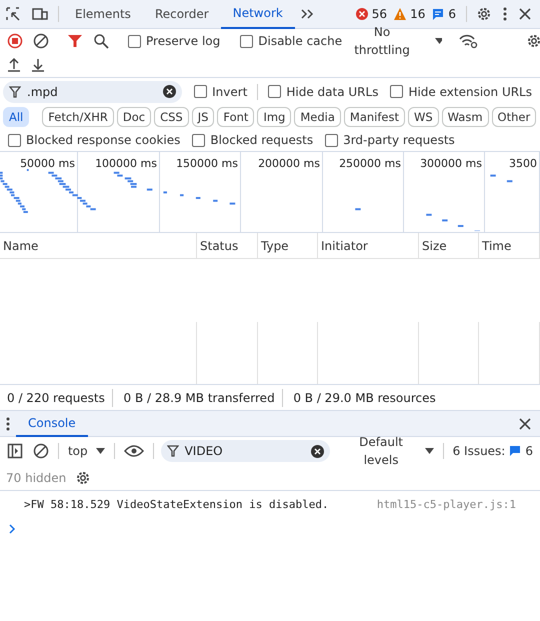  What do you see at coordinates (291, 41) in the screenshot?
I see `checkbox-option: Disable cache` at bounding box center [291, 41].